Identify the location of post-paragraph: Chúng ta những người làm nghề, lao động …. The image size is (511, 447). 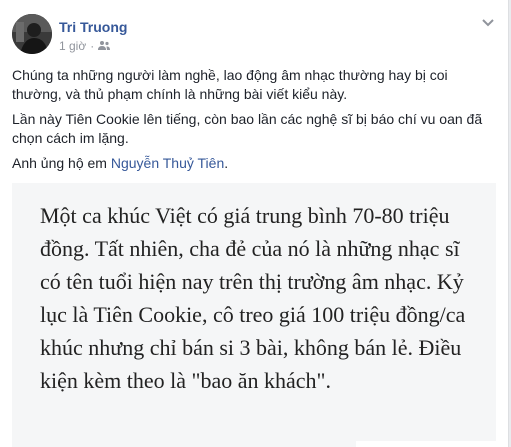
(230, 84).